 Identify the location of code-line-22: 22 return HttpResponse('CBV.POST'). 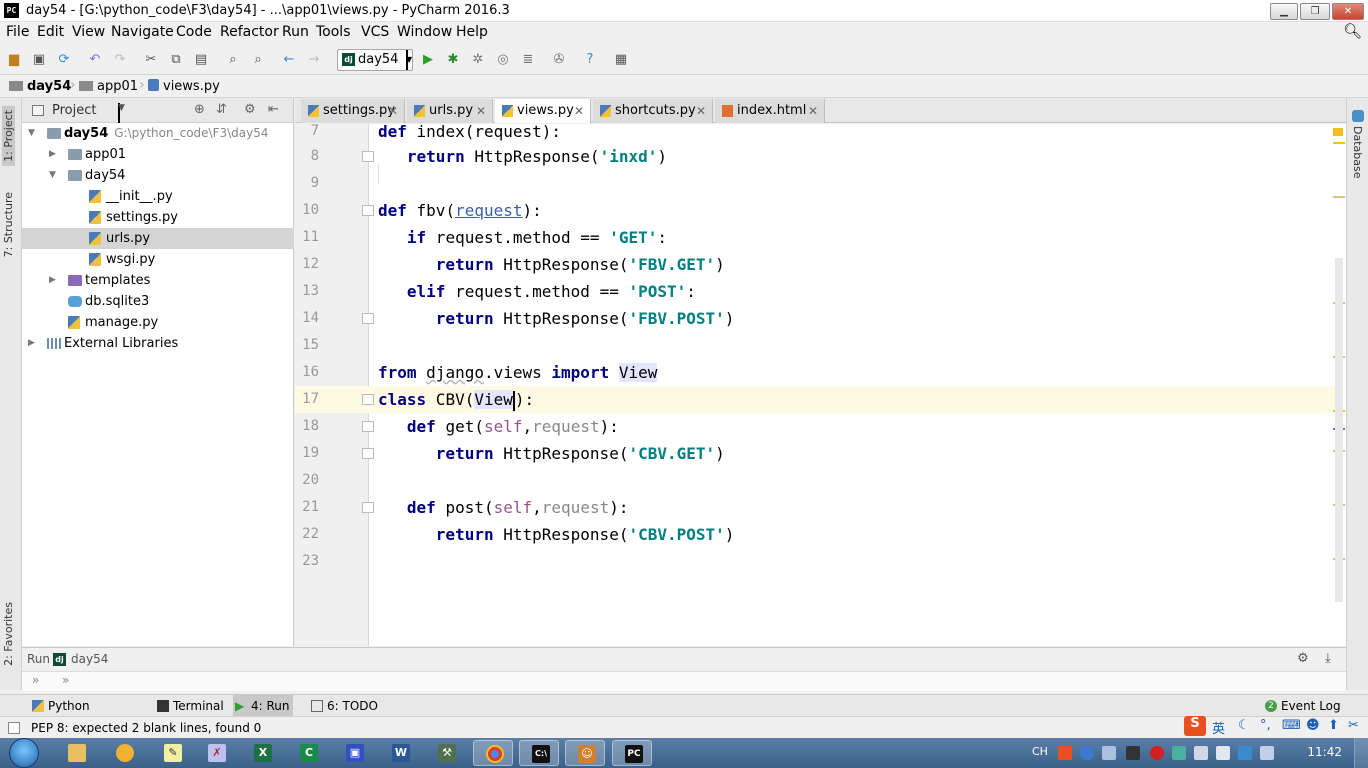
(815, 534).